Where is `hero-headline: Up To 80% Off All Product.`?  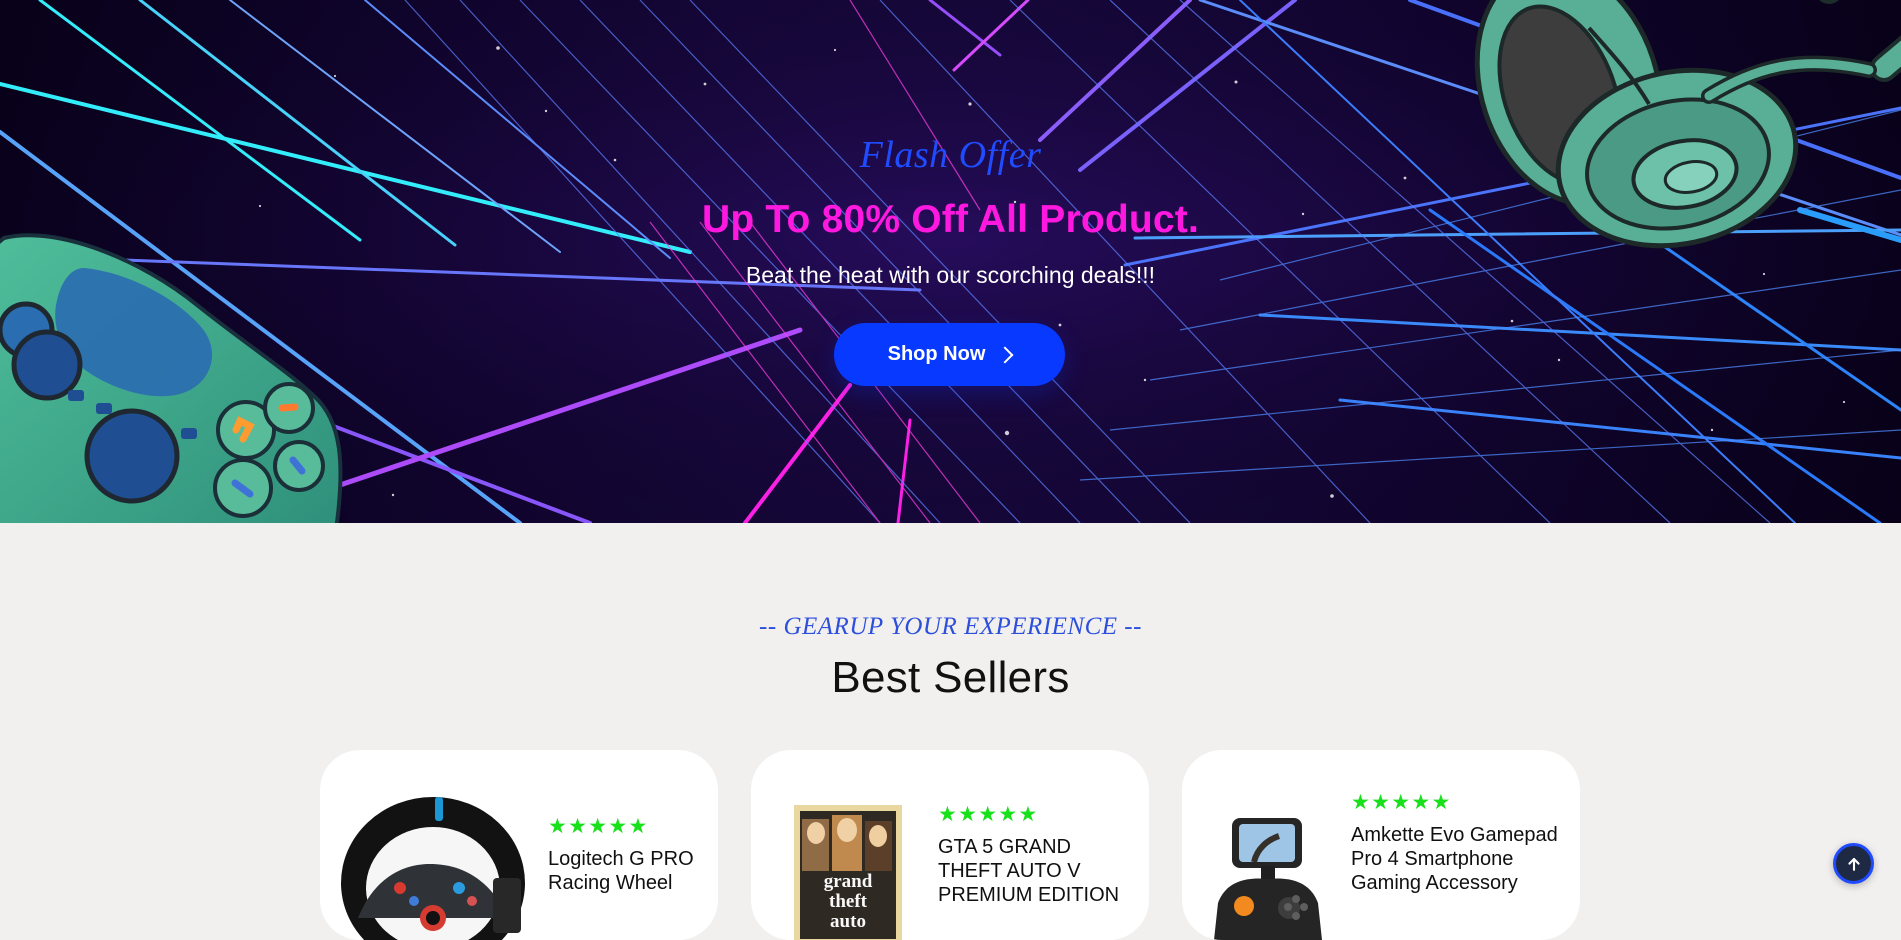 hero-headline: Up To 80% Off All Product. is located at coordinates (950, 219).